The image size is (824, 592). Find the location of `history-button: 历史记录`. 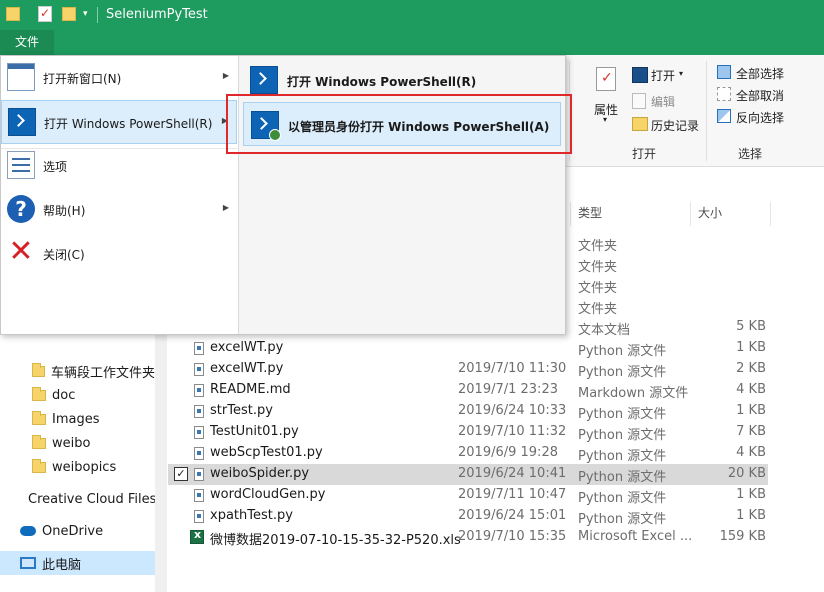

history-button: 历史记录 is located at coordinates (675, 125).